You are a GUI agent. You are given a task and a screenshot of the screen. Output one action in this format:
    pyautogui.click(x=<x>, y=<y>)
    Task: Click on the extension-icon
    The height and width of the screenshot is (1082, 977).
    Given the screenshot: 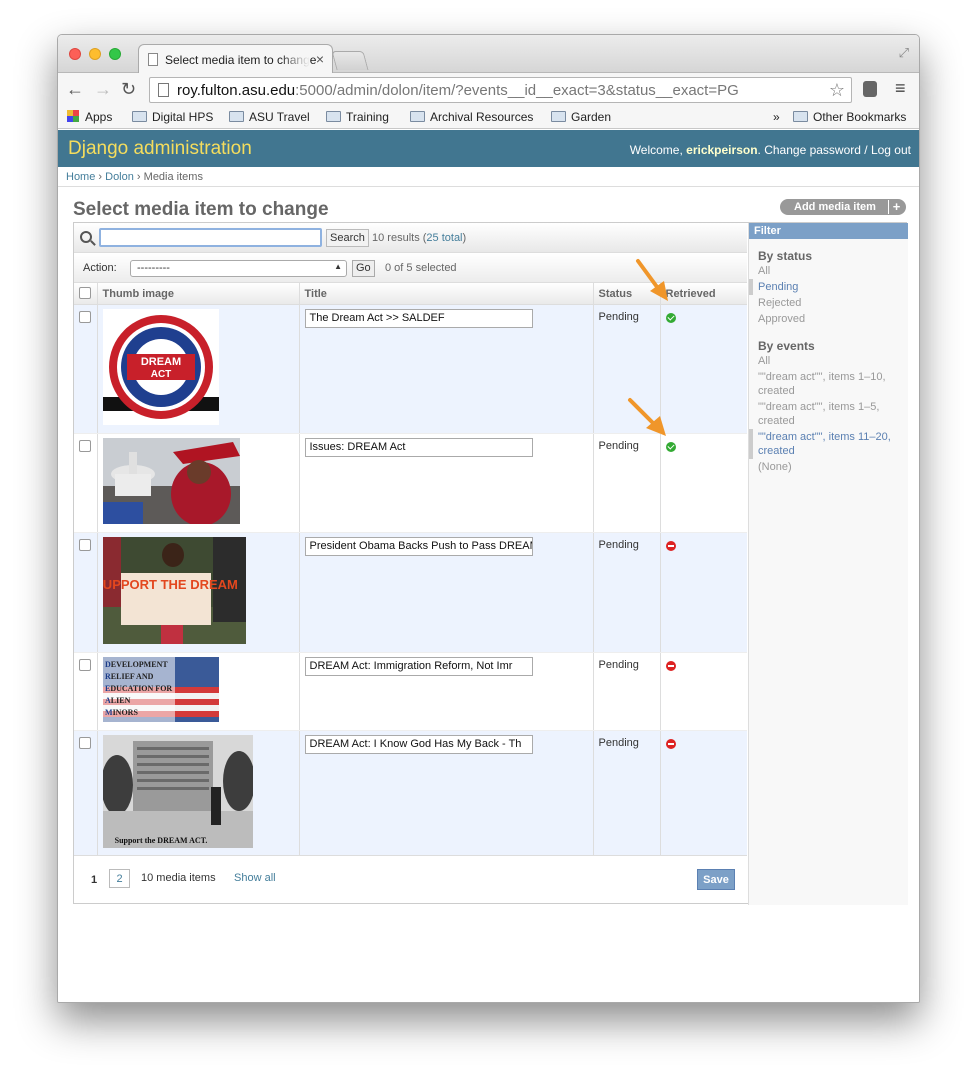 What is the action you would take?
    pyautogui.click(x=870, y=89)
    